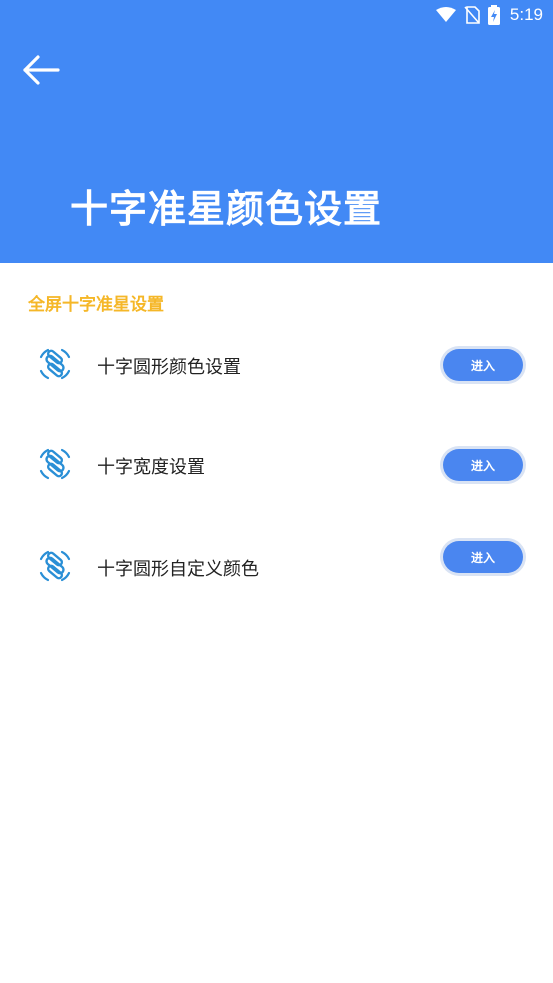 Image resolution: width=553 pixels, height=983 pixels. What do you see at coordinates (178, 569) in the screenshot?
I see `item-label: 十字圆形自定义颜色` at bounding box center [178, 569].